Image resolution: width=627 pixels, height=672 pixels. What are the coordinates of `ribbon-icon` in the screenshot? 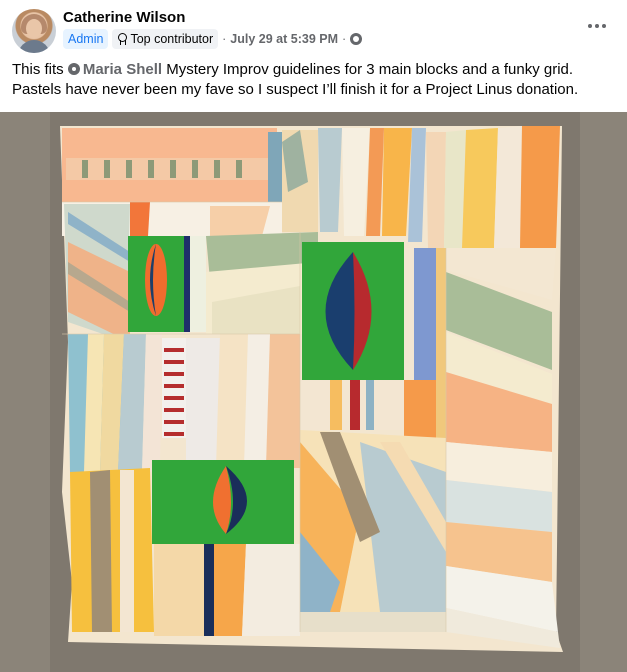 It's located at (122, 39).